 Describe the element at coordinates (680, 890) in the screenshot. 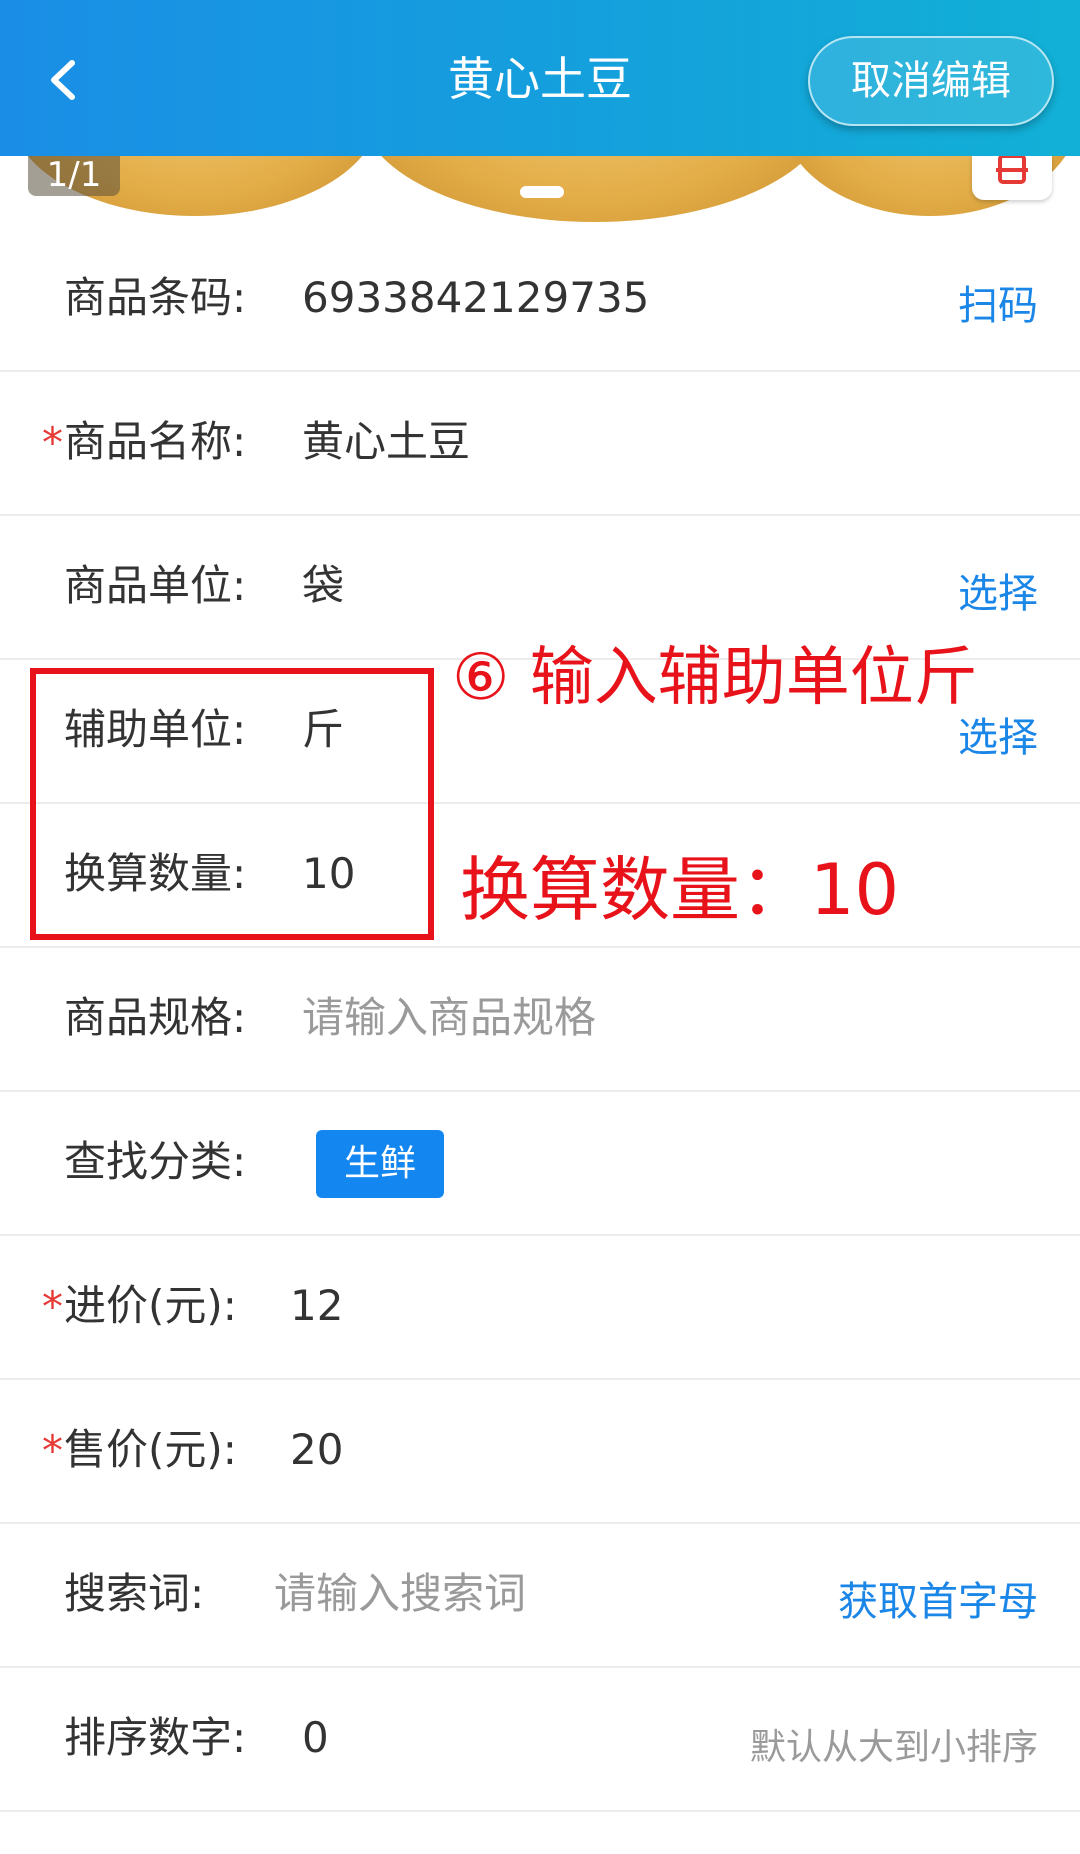

I see `annotation-conversion-text: 换算数量：10` at that location.